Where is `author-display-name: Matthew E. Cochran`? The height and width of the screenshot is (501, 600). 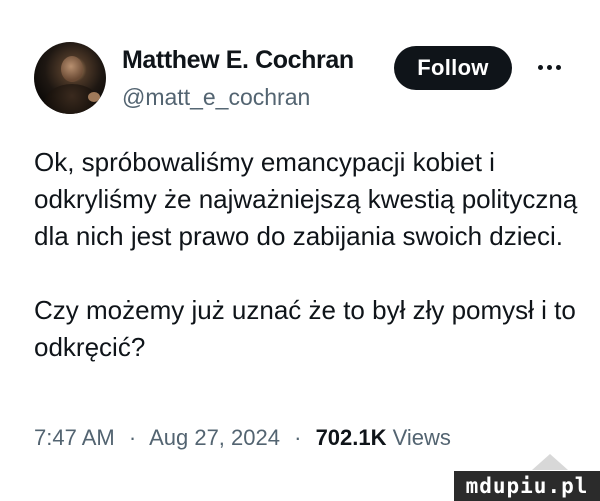 author-display-name: Matthew E. Cochran is located at coordinates (254, 60).